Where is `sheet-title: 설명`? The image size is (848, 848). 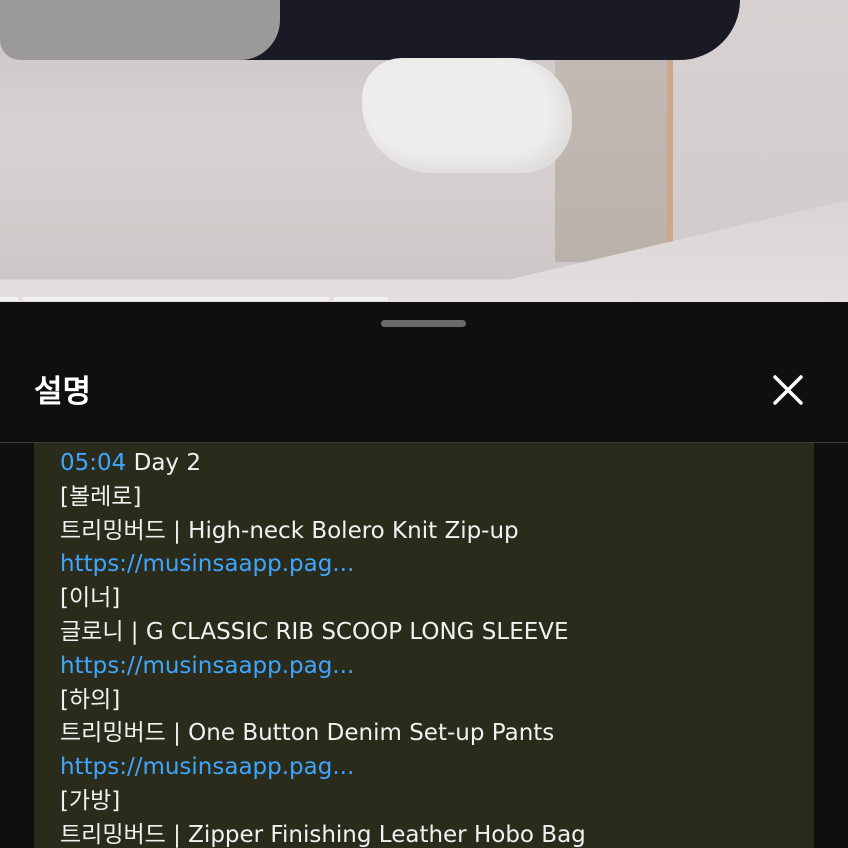 sheet-title: 설명 is located at coordinates (63, 392).